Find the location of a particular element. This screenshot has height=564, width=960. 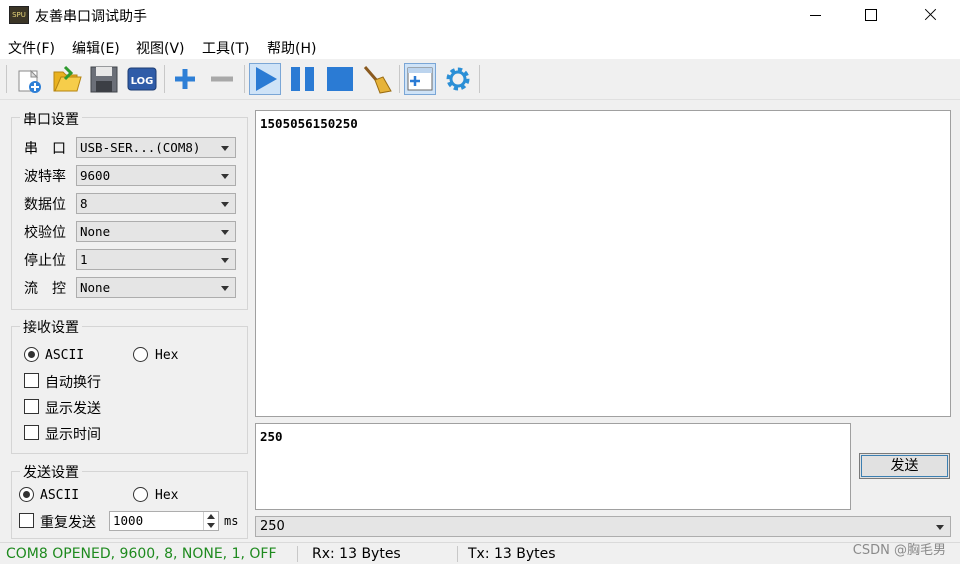

receive-hex-label: Hex is located at coordinates (167, 355).